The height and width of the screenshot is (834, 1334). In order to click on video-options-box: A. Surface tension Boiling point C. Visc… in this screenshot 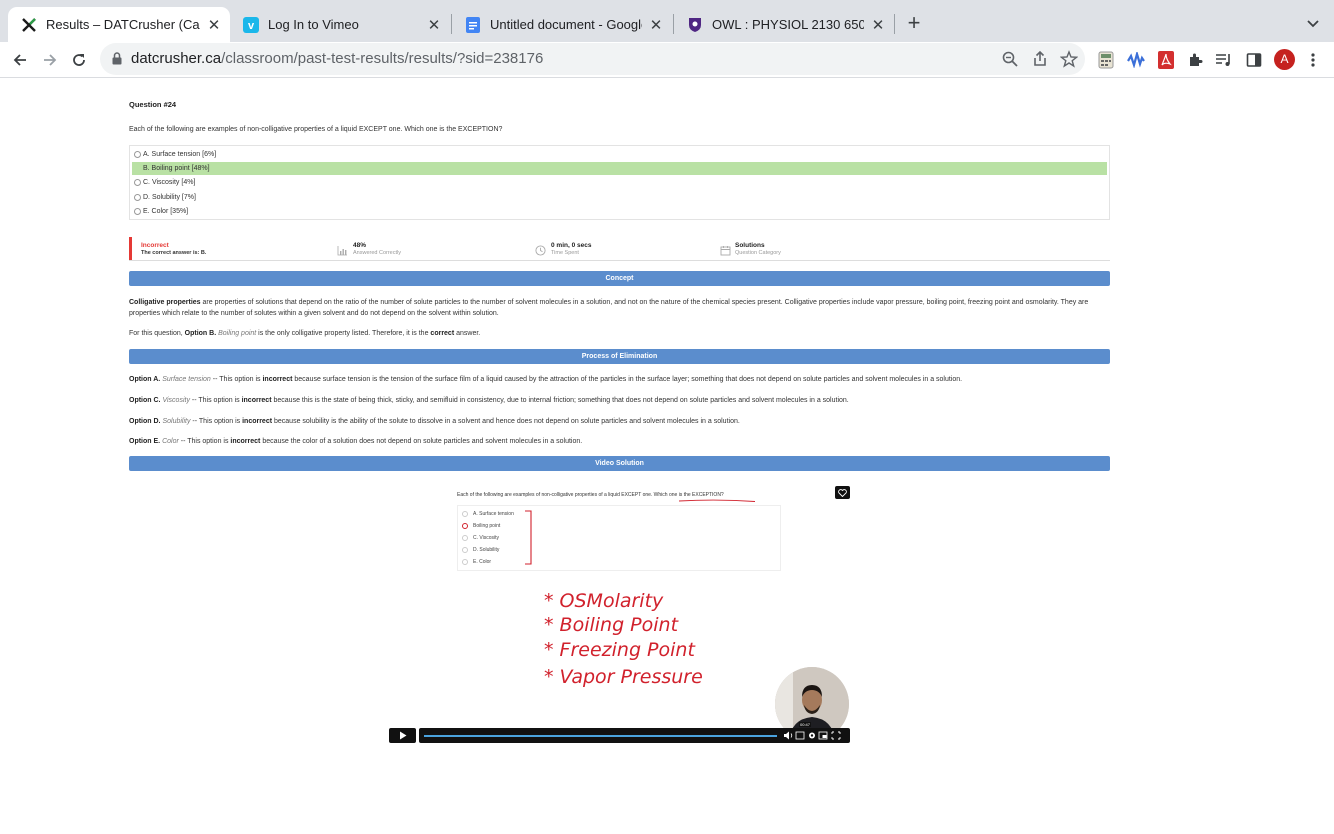, I will do `click(619, 538)`.